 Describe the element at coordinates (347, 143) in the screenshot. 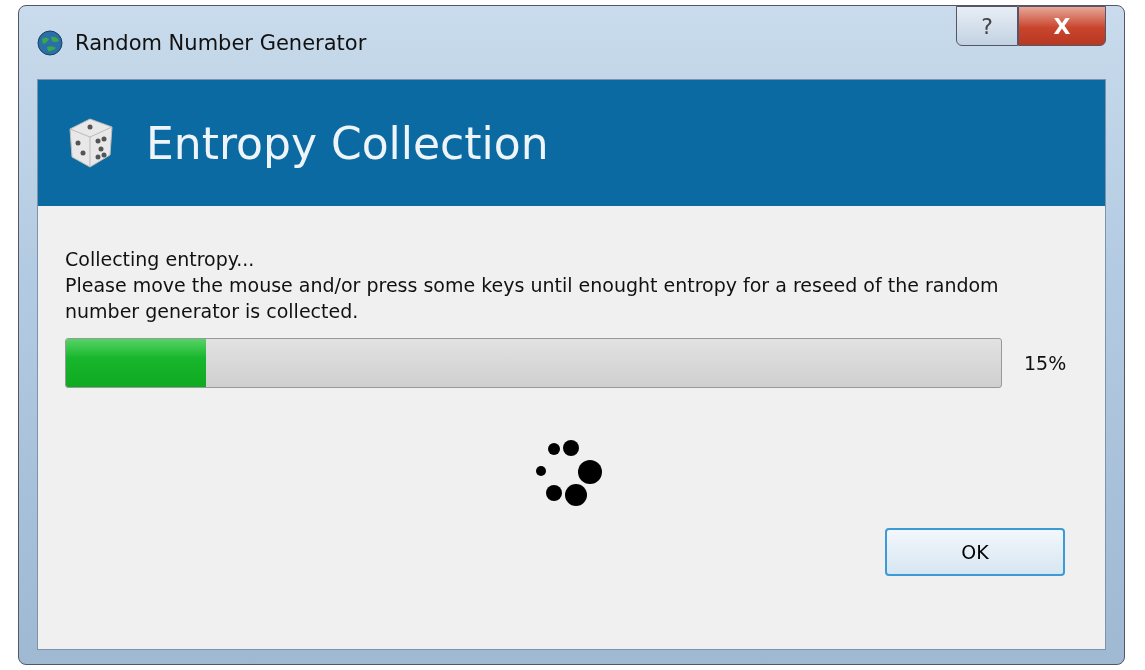

I see `header-title: Entropy Collection` at that location.